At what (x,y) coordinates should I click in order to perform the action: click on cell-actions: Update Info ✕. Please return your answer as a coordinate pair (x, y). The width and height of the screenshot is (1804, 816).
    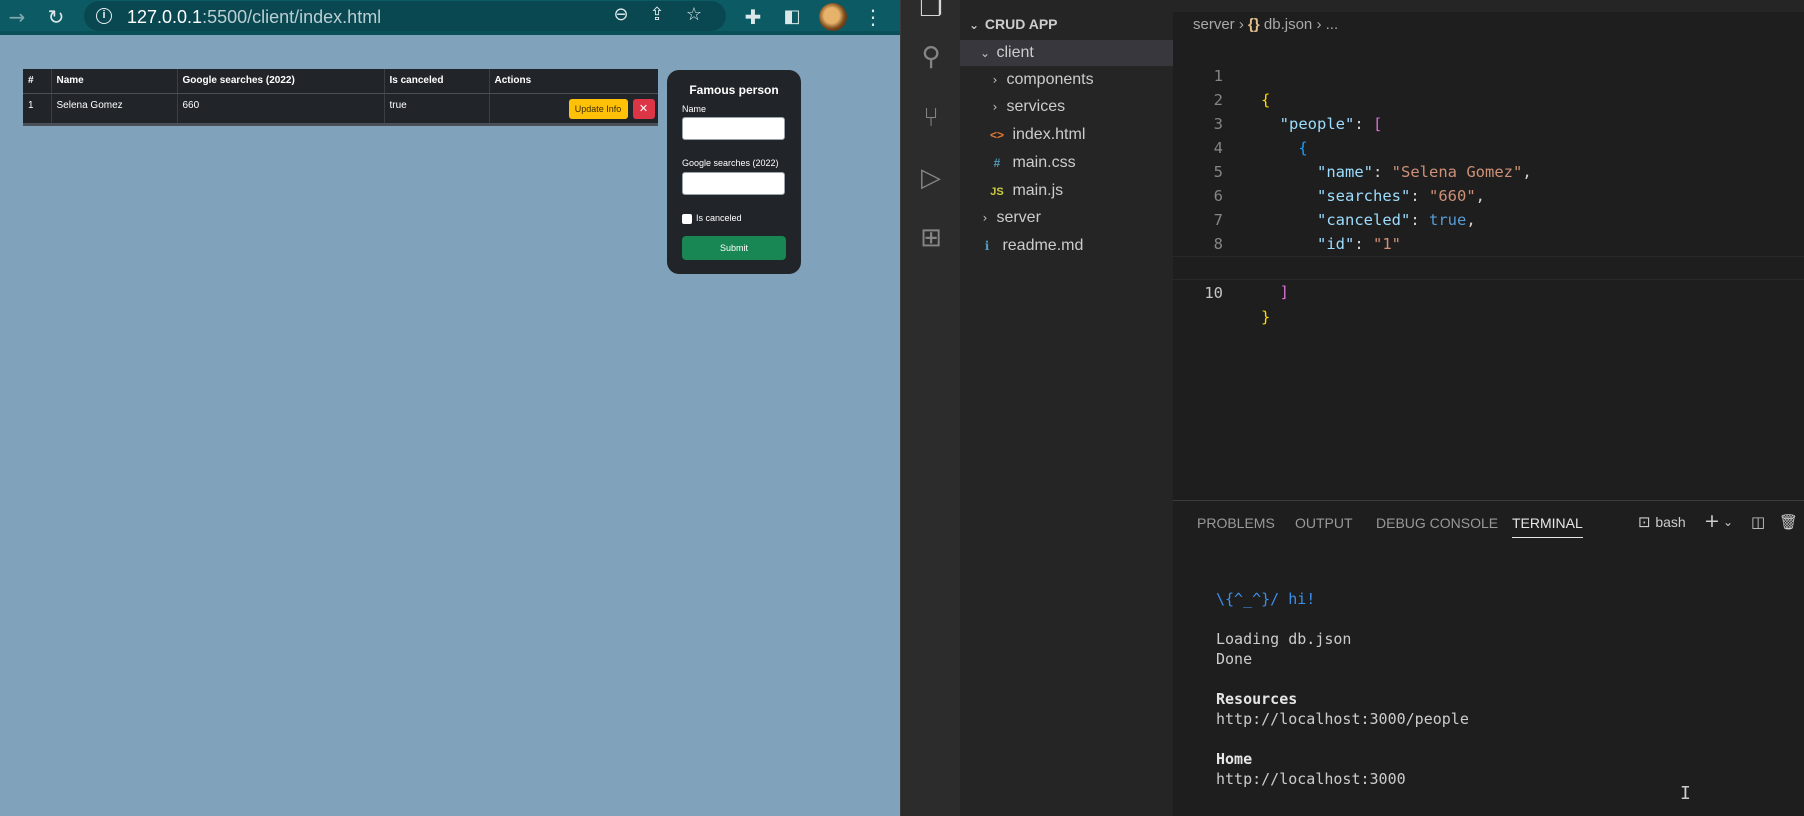
    Looking at the image, I should click on (573, 108).